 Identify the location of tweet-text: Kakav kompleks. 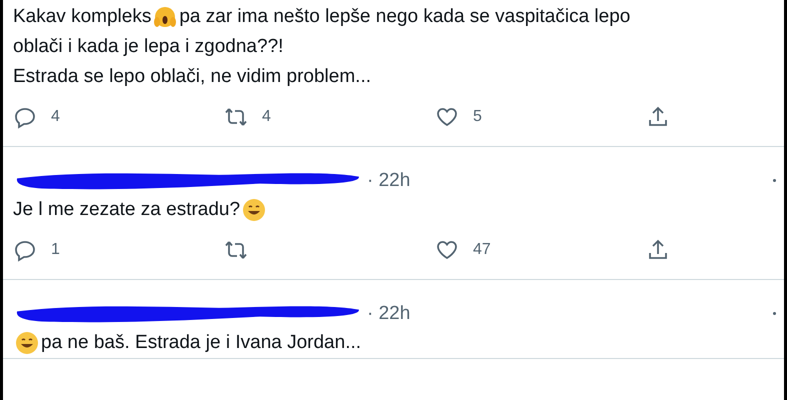
(82, 17).